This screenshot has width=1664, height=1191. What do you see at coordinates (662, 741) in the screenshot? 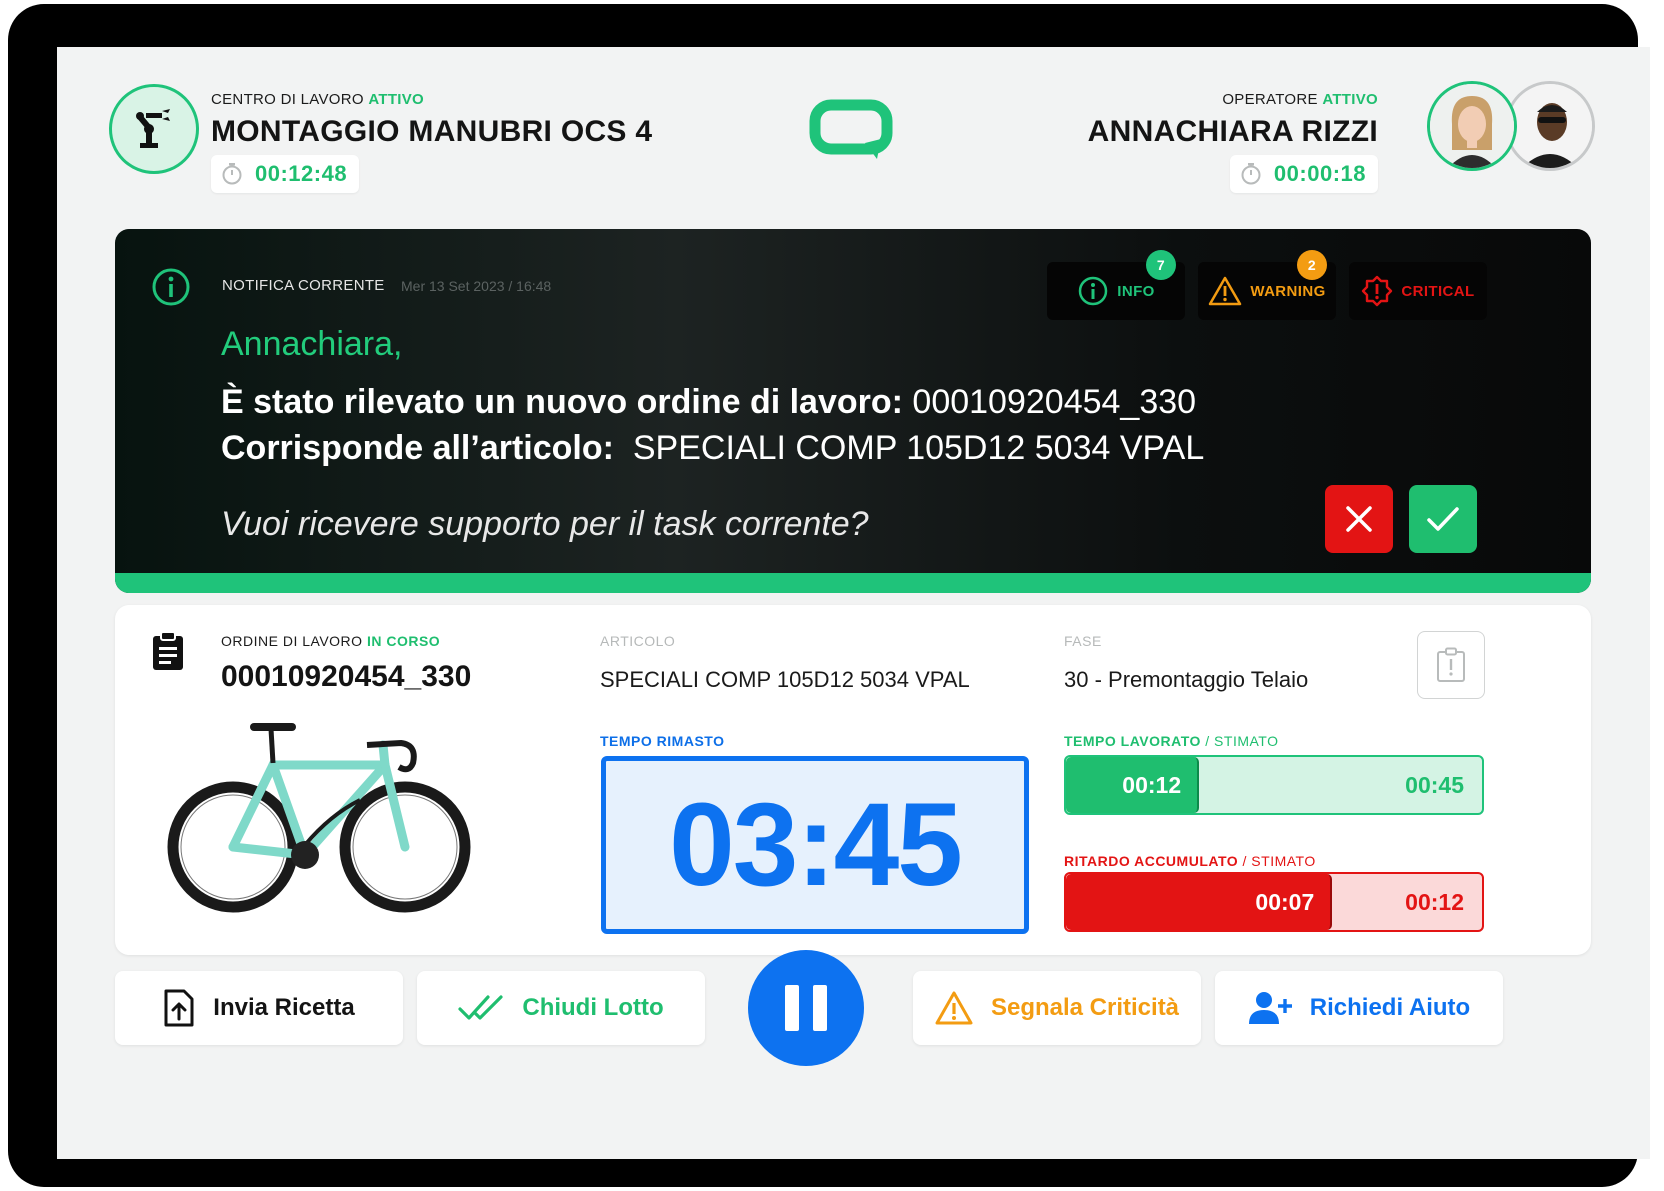
I see `remaining-time-label: TEMPO RIMASTO` at bounding box center [662, 741].